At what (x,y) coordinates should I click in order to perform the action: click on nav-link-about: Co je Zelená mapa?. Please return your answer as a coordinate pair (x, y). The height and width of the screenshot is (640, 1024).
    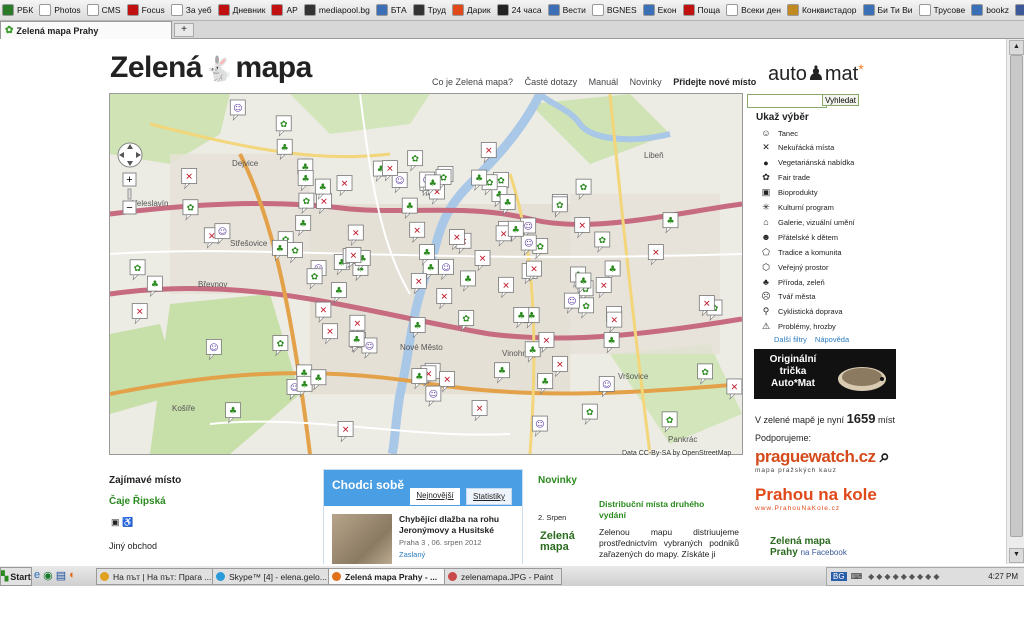
    Looking at the image, I should click on (472, 82).